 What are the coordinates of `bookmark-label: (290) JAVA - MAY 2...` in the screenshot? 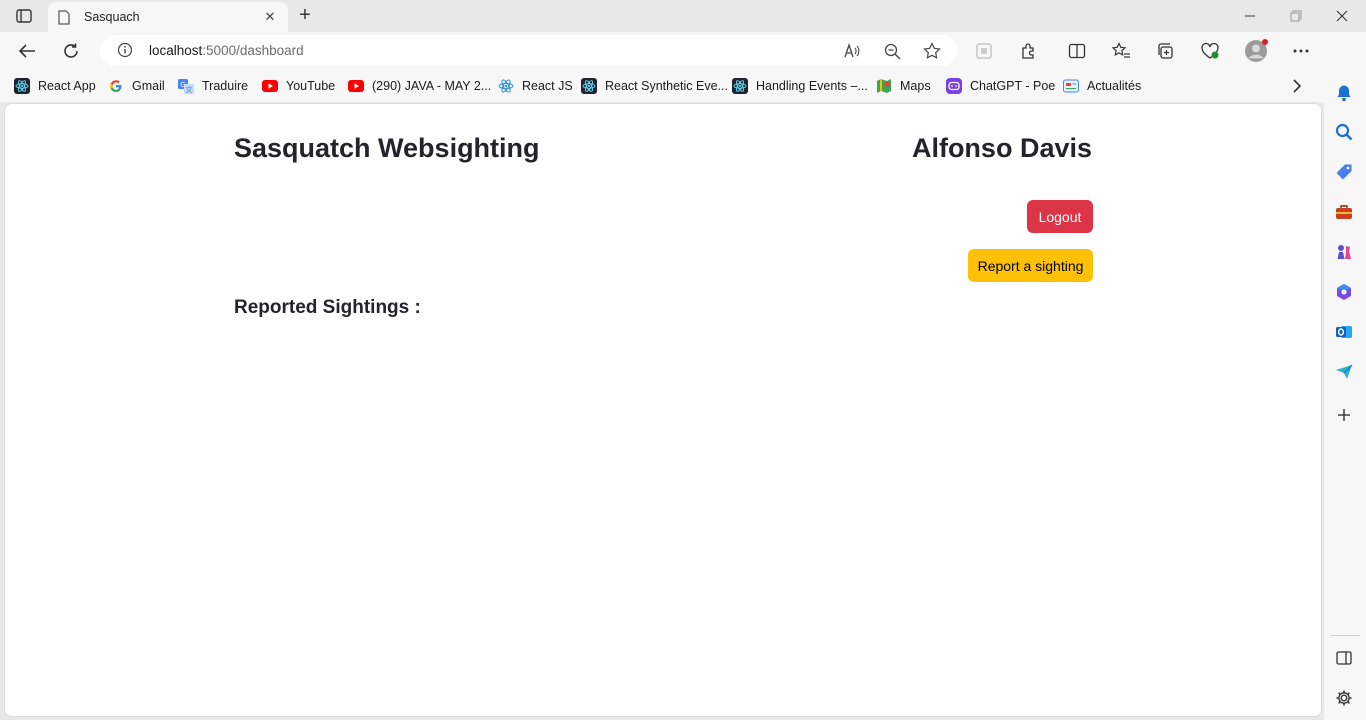 It's located at (432, 86).